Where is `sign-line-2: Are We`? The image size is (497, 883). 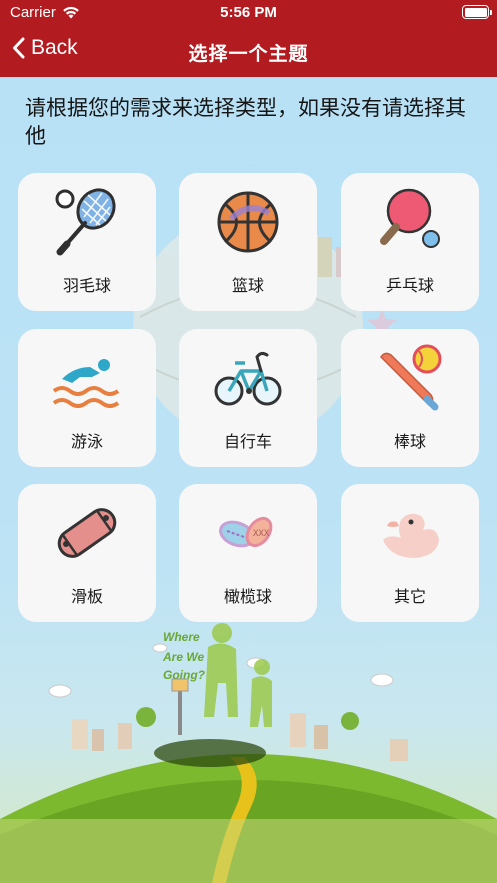 sign-line-2: Are We is located at coordinates (183, 657).